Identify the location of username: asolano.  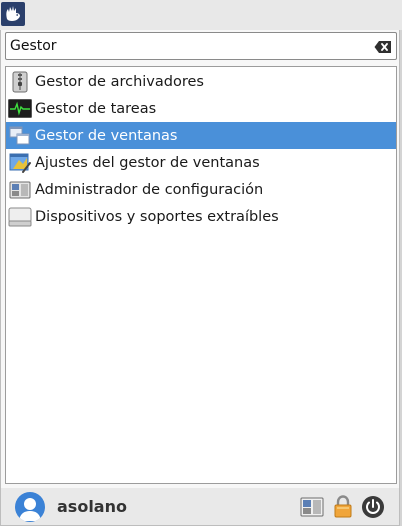
(92, 506).